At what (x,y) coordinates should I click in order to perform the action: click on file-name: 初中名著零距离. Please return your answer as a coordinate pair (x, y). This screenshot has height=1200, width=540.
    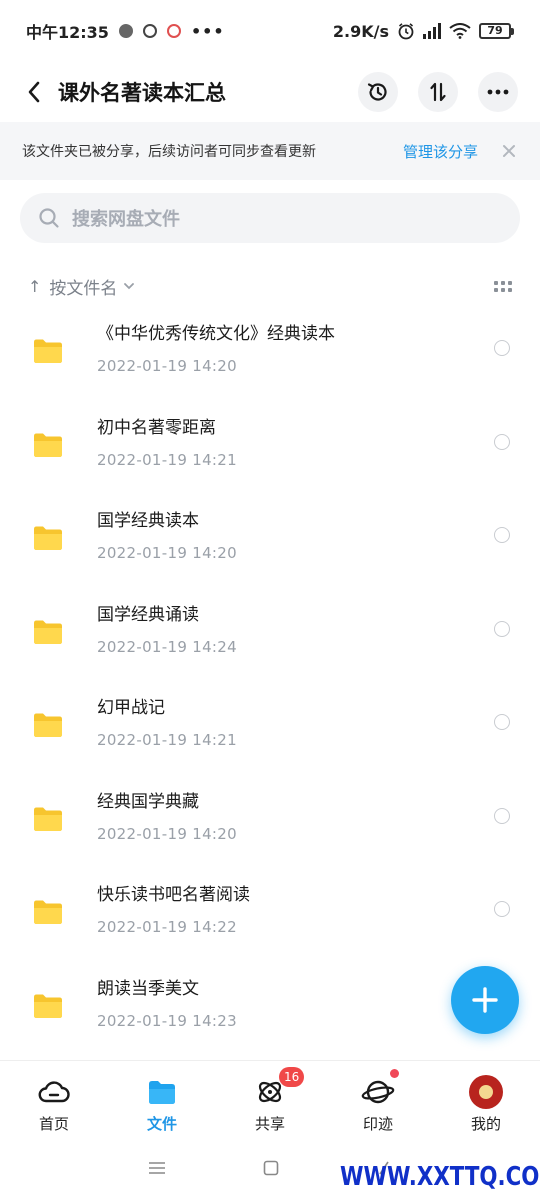
    Looking at the image, I should click on (156, 427).